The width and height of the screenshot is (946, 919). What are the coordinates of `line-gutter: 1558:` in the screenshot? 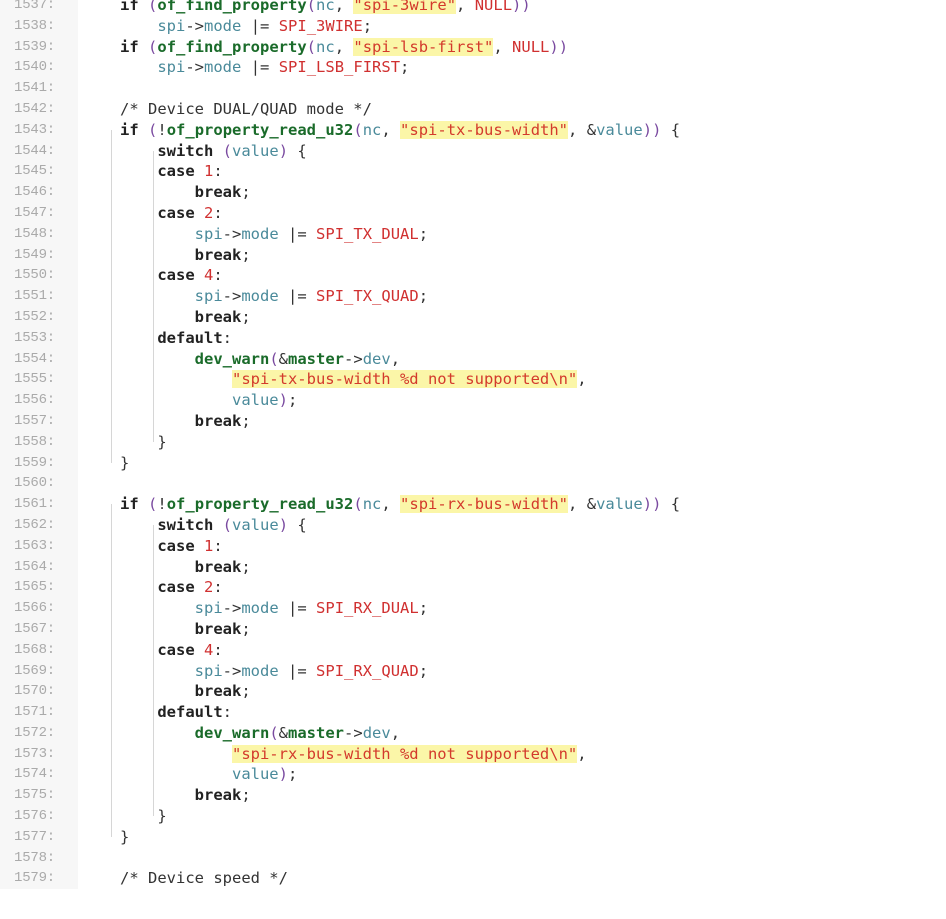 It's located at (39, 442).